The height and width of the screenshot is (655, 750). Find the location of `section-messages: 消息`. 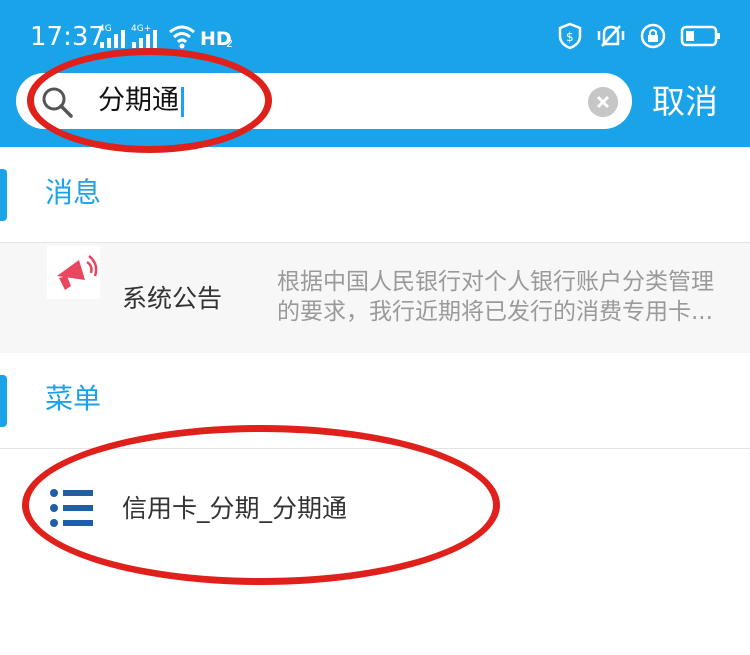

section-messages: 消息 is located at coordinates (375, 194).